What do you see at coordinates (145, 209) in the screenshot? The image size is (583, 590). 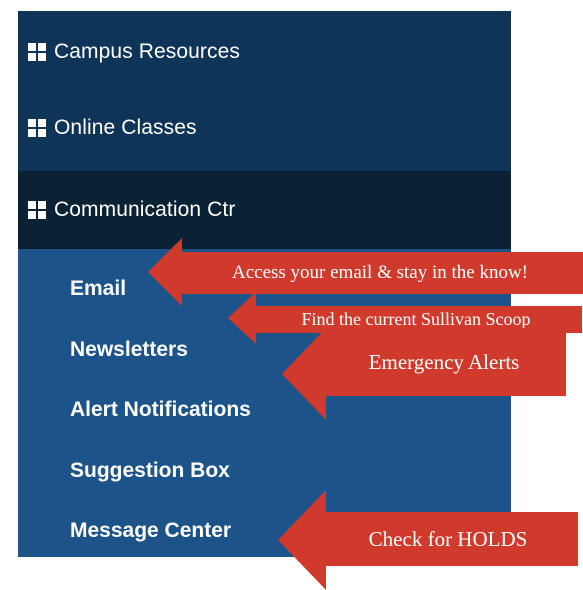 I see `nav-section-label: Communication Ctr` at bounding box center [145, 209].